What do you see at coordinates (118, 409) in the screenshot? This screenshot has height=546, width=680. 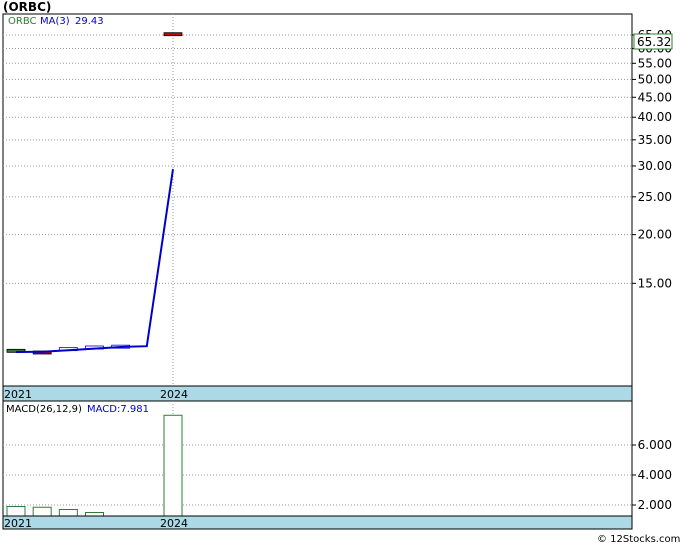 I see `macd-legend-value: MACD:7.981` at bounding box center [118, 409].